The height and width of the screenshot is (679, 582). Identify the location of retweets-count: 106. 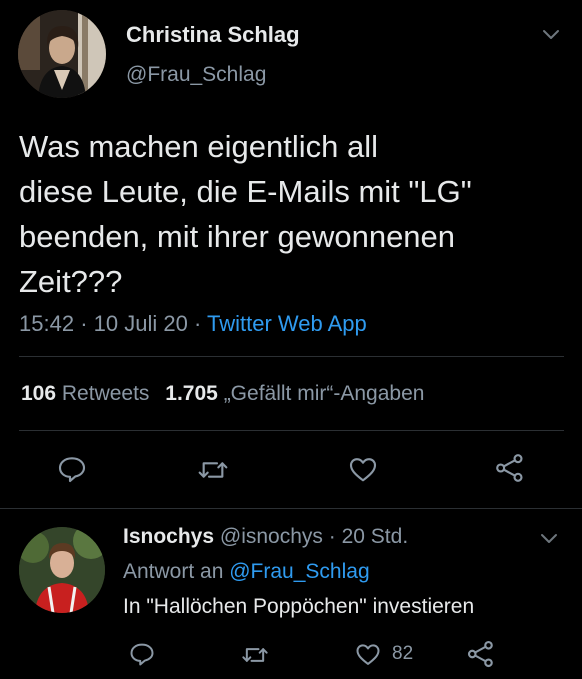
(39, 393).